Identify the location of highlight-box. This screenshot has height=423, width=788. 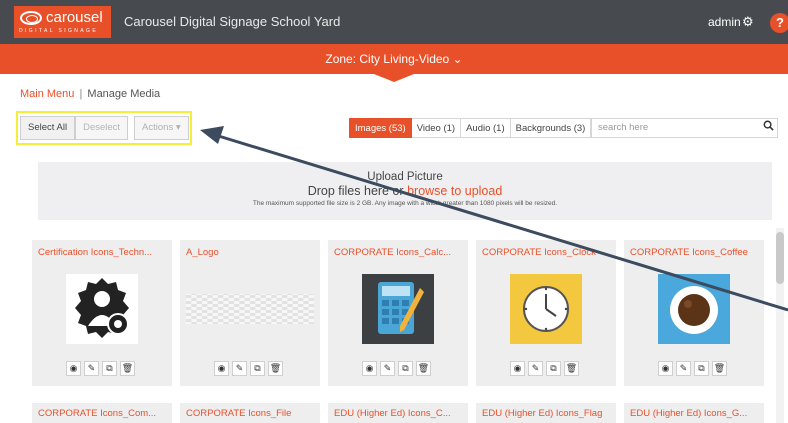
(104, 128).